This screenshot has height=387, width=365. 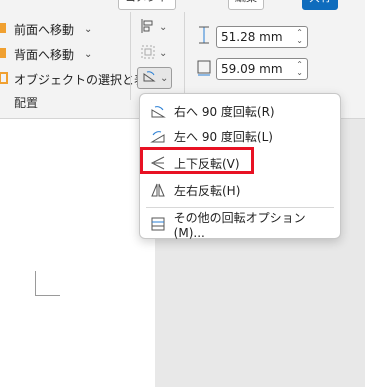 I want to click on rotate-button: ⌄, so click(x=155, y=78).